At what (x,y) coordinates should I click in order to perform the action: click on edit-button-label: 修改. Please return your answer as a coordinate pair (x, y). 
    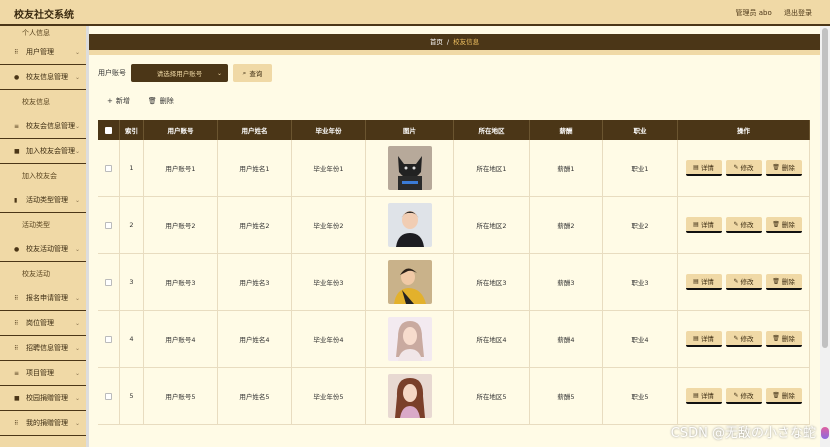
    Looking at the image, I should click on (747, 339).